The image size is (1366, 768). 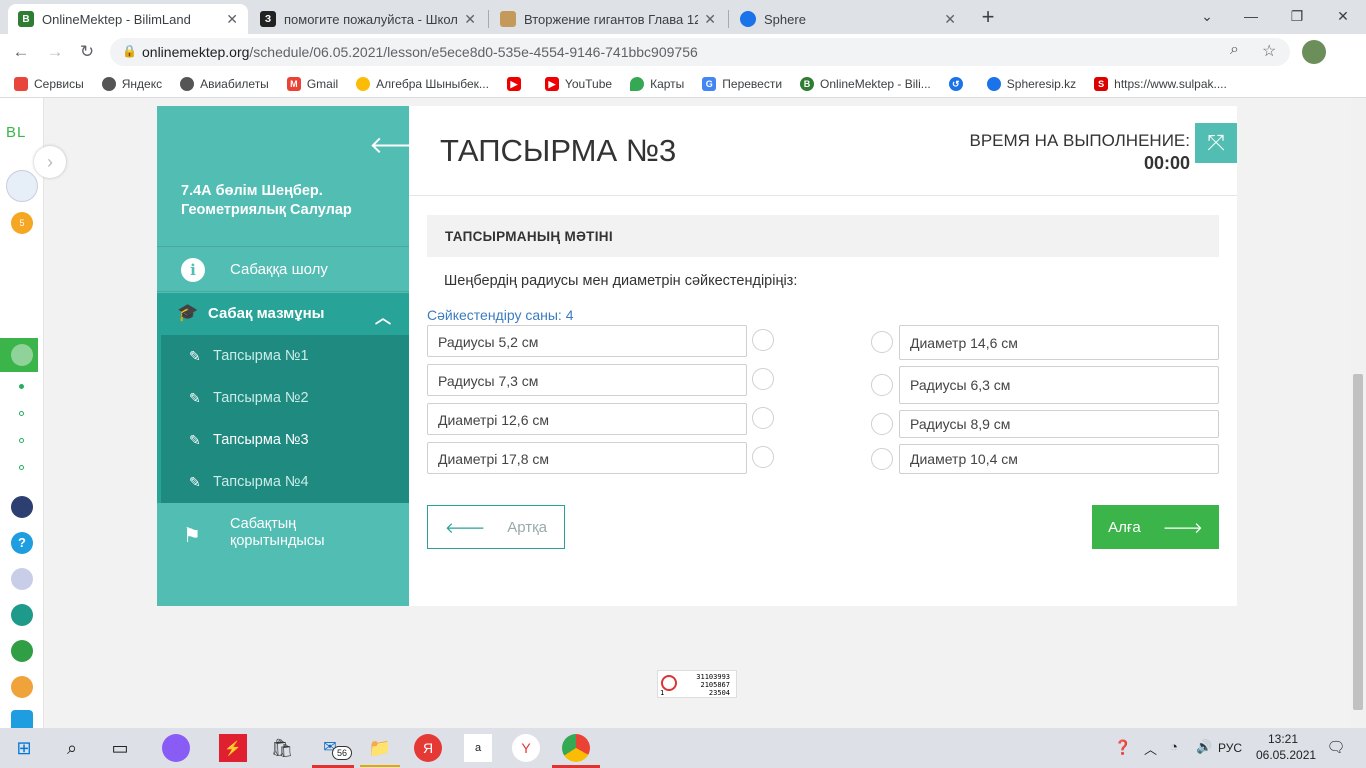 I want to click on tab-title: помогите пожалуйста - Школь, so click(x=371, y=19).